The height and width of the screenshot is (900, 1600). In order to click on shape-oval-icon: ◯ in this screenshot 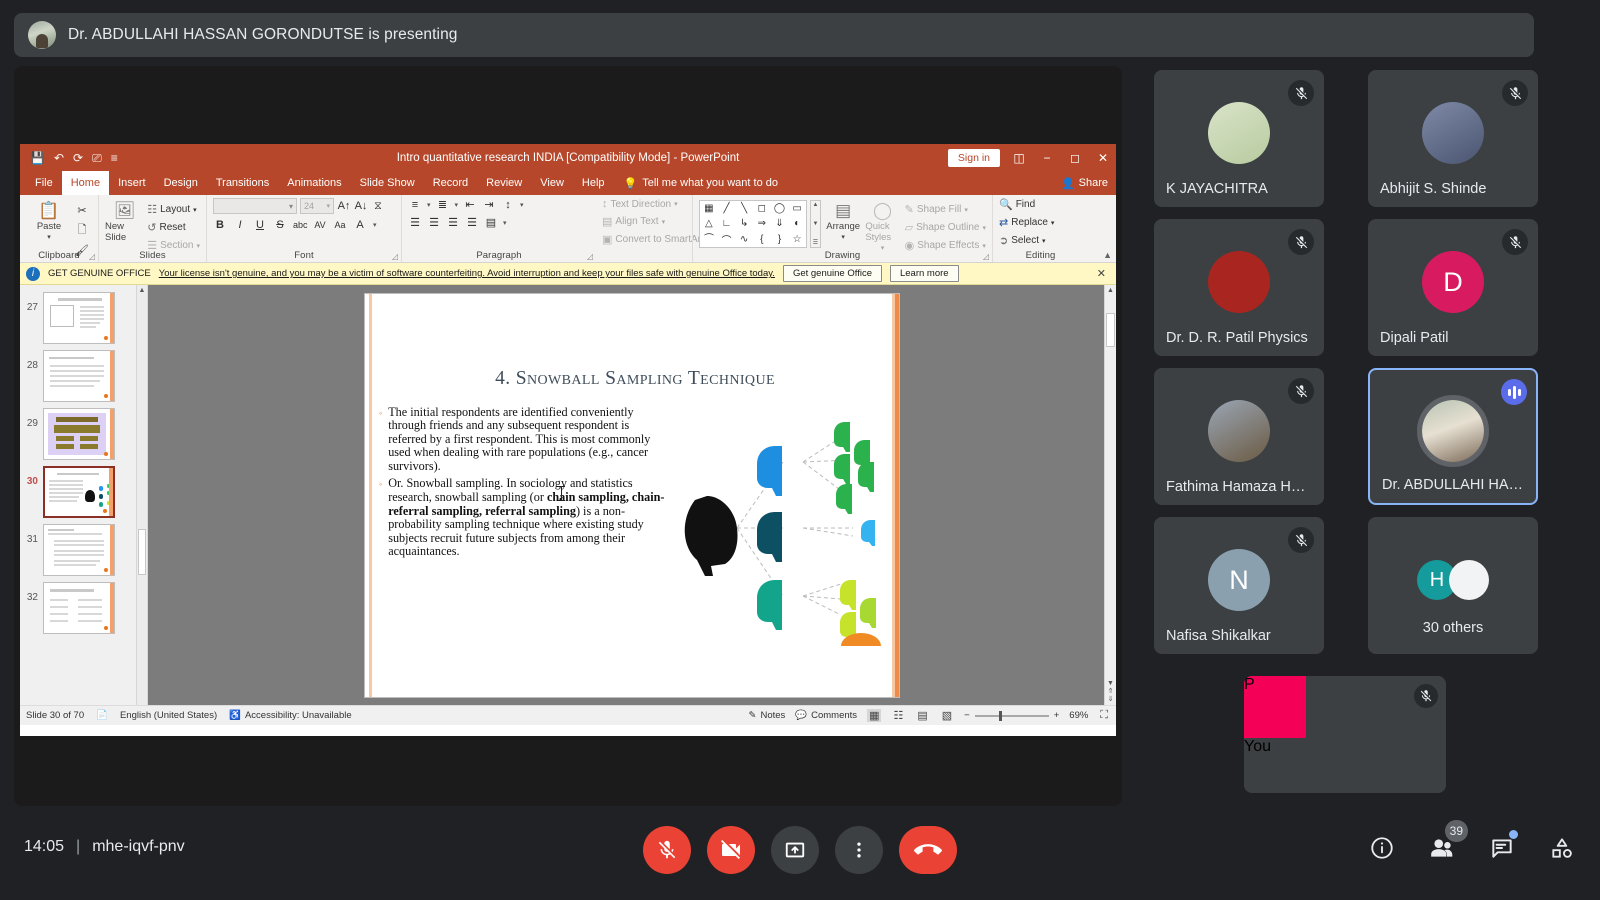, I will do `click(779, 208)`.